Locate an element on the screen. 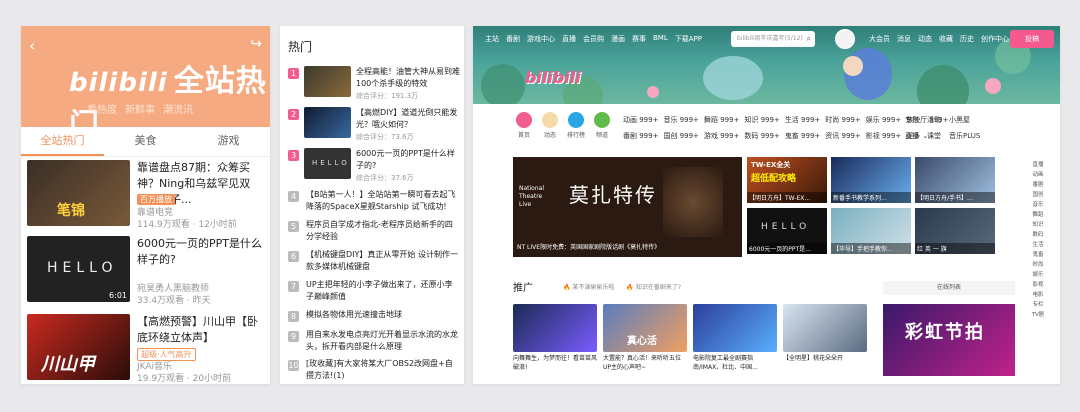  side-nav-item: 鬼畜 is located at coordinates (1038, 255).